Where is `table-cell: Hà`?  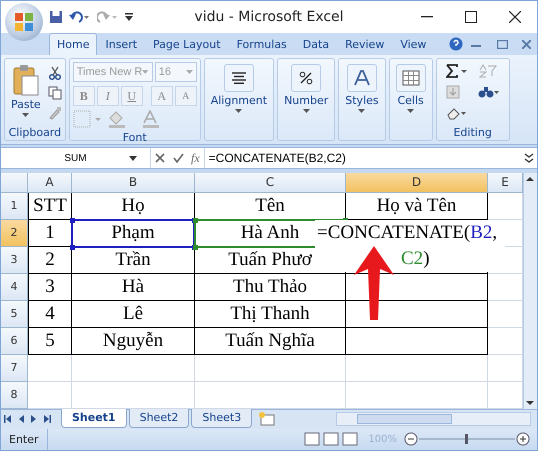
table-cell: Hà is located at coordinates (133, 287).